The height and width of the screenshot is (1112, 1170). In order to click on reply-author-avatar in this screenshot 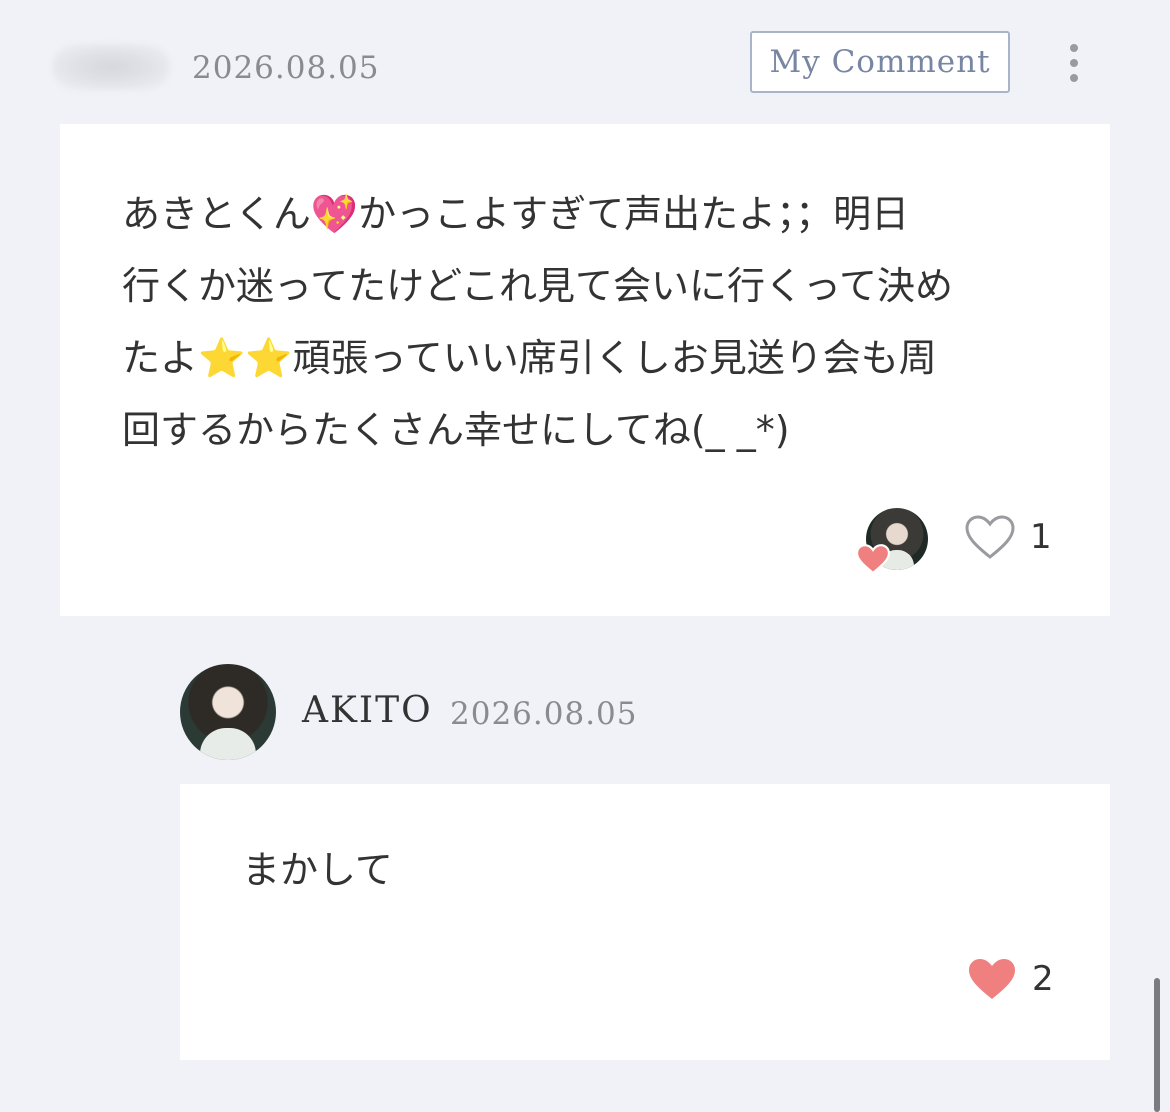, I will do `click(228, 712)`.